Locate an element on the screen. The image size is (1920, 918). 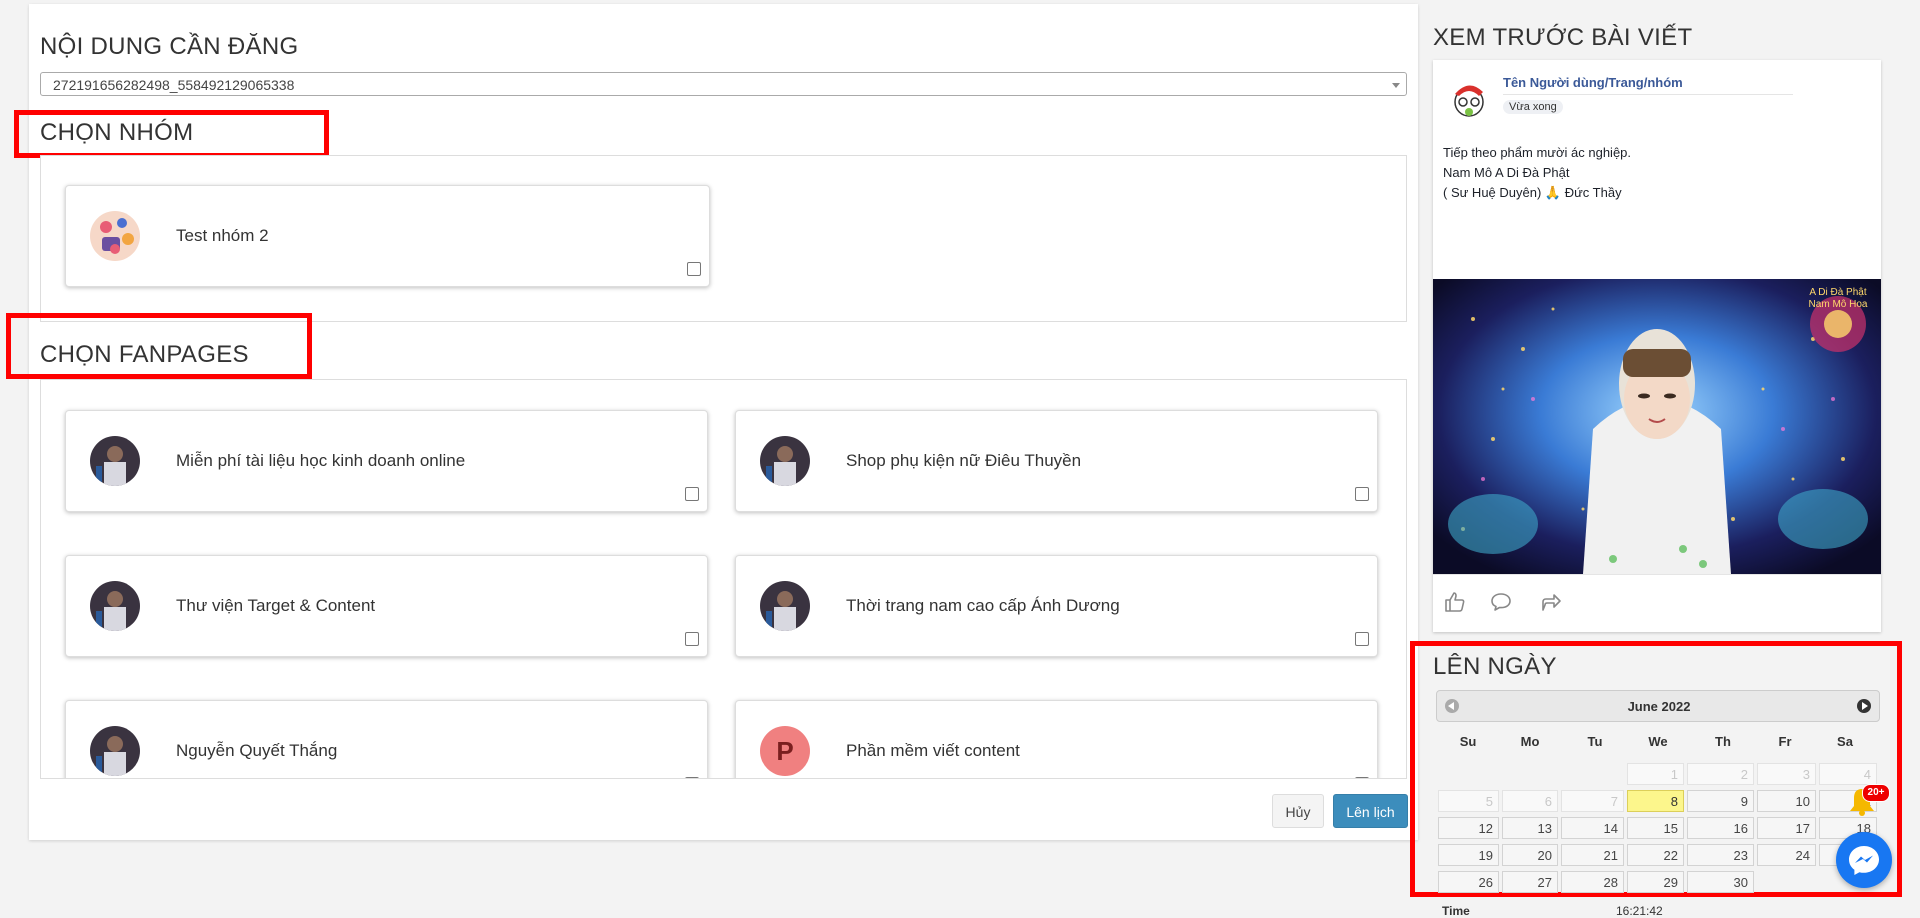
group-name: Test nhóm 2 is located at coordinates (222, 235).